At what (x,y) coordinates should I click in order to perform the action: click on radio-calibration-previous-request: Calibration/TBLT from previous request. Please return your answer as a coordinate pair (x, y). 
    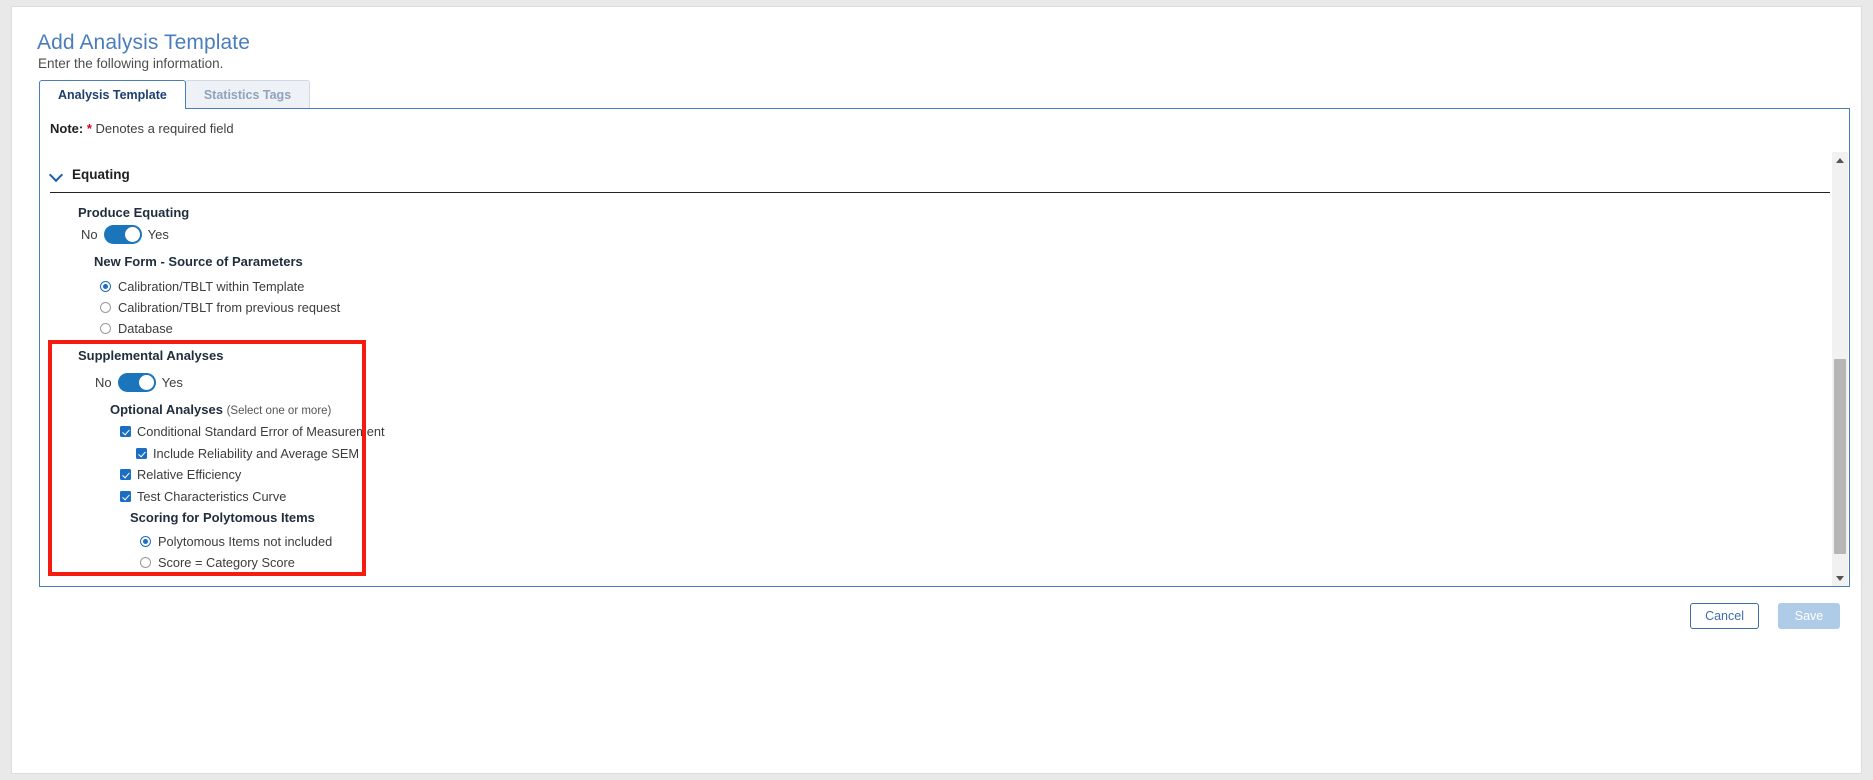
    Looking at the image, I should click on (220, 307).